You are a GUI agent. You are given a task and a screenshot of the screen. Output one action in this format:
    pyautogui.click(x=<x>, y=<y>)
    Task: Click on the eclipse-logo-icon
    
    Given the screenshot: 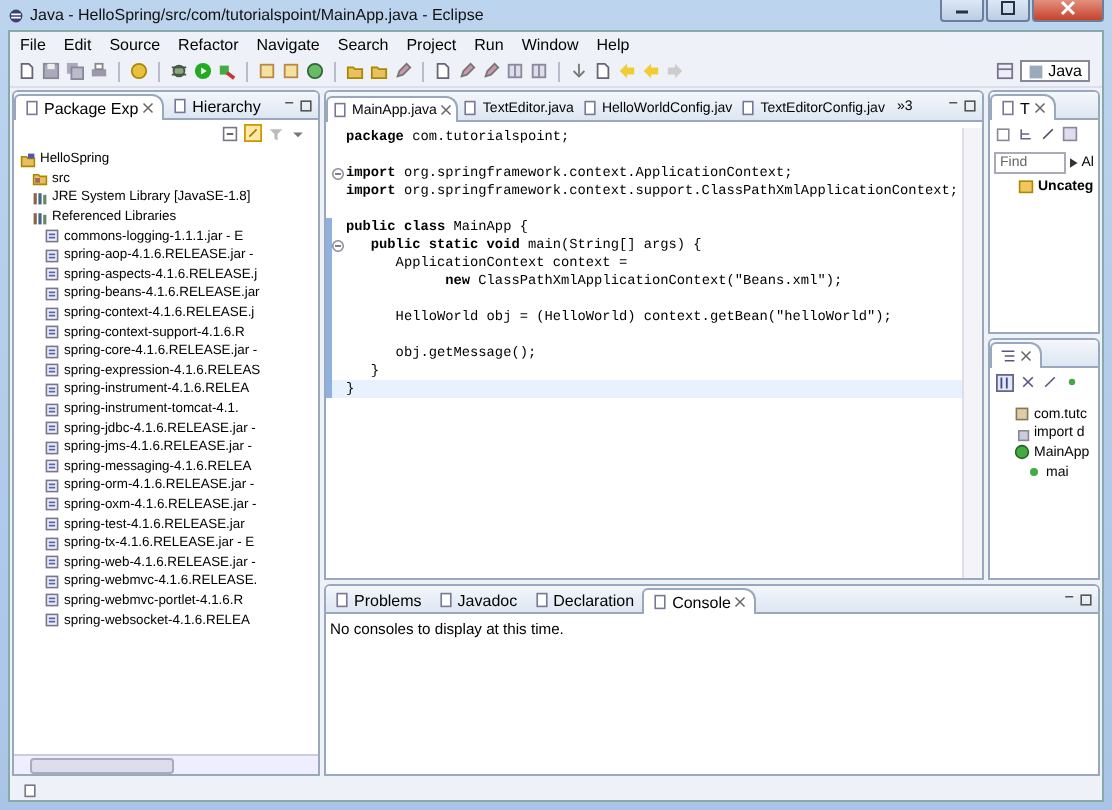 What is the action you would take?
    pyautogui.click(x=16, y=15)
    